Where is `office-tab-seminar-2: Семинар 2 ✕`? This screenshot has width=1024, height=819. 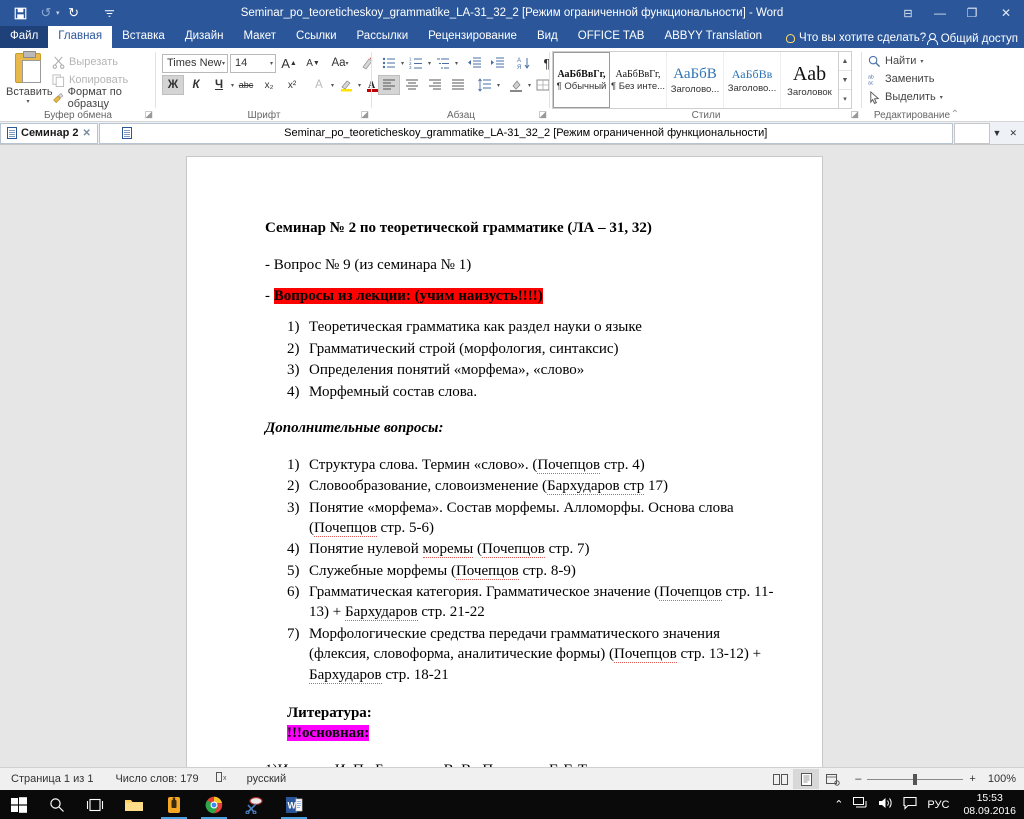
office-tab-seminar-2: Семинар 2 ✕ is located at coordinates (49, 133).